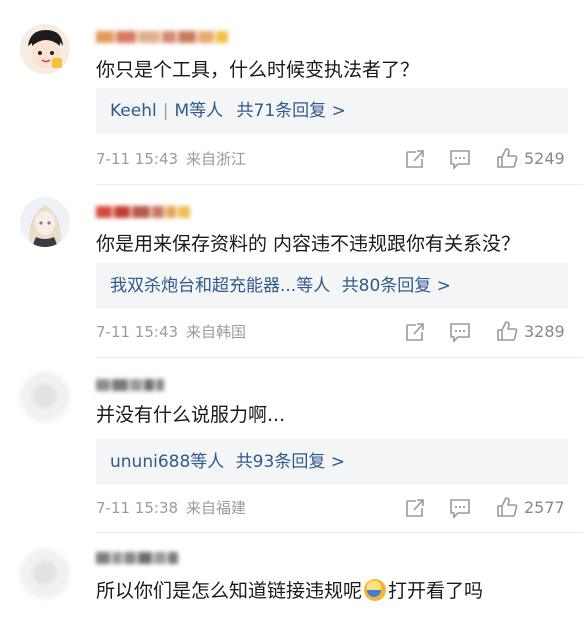  Describe the element at coordinates (216, 159) in the screenshot. I see `comment-source: 来自浙江` at that location.